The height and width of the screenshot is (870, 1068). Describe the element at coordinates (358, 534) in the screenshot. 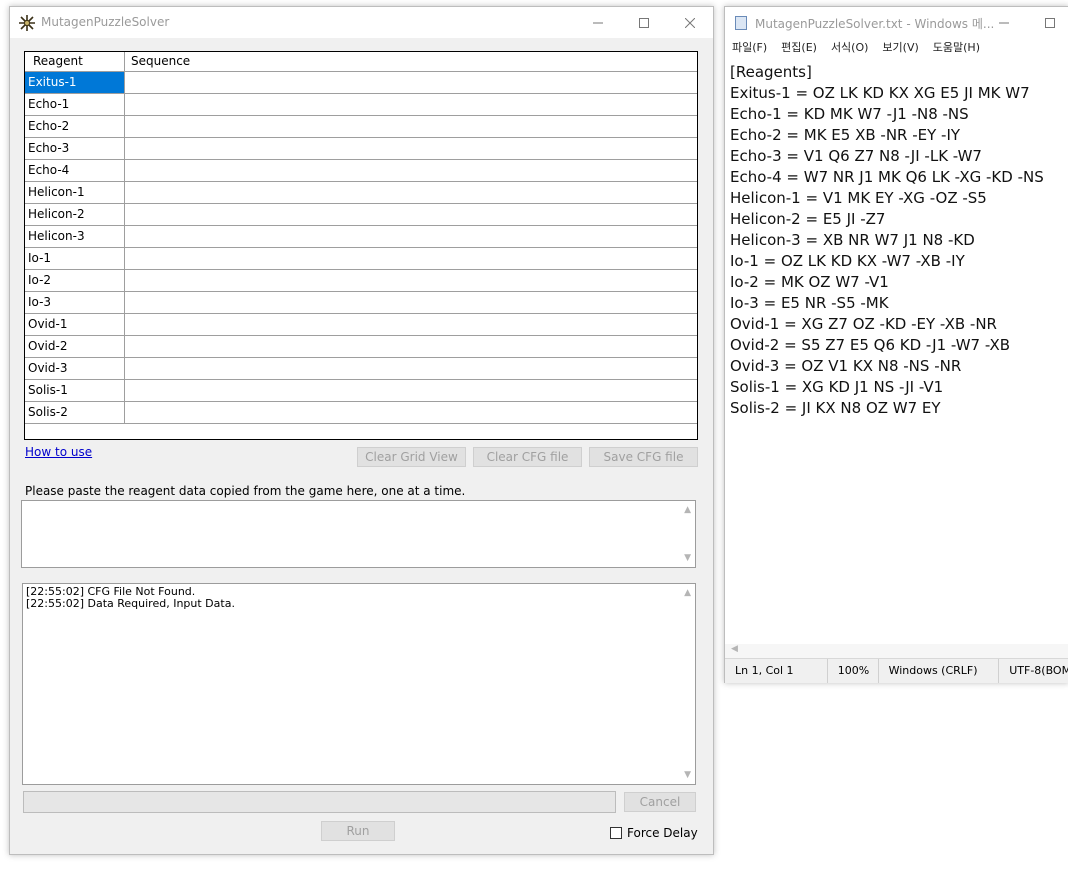

I see `reagent-paste-input: ▲ ▼` at that location.